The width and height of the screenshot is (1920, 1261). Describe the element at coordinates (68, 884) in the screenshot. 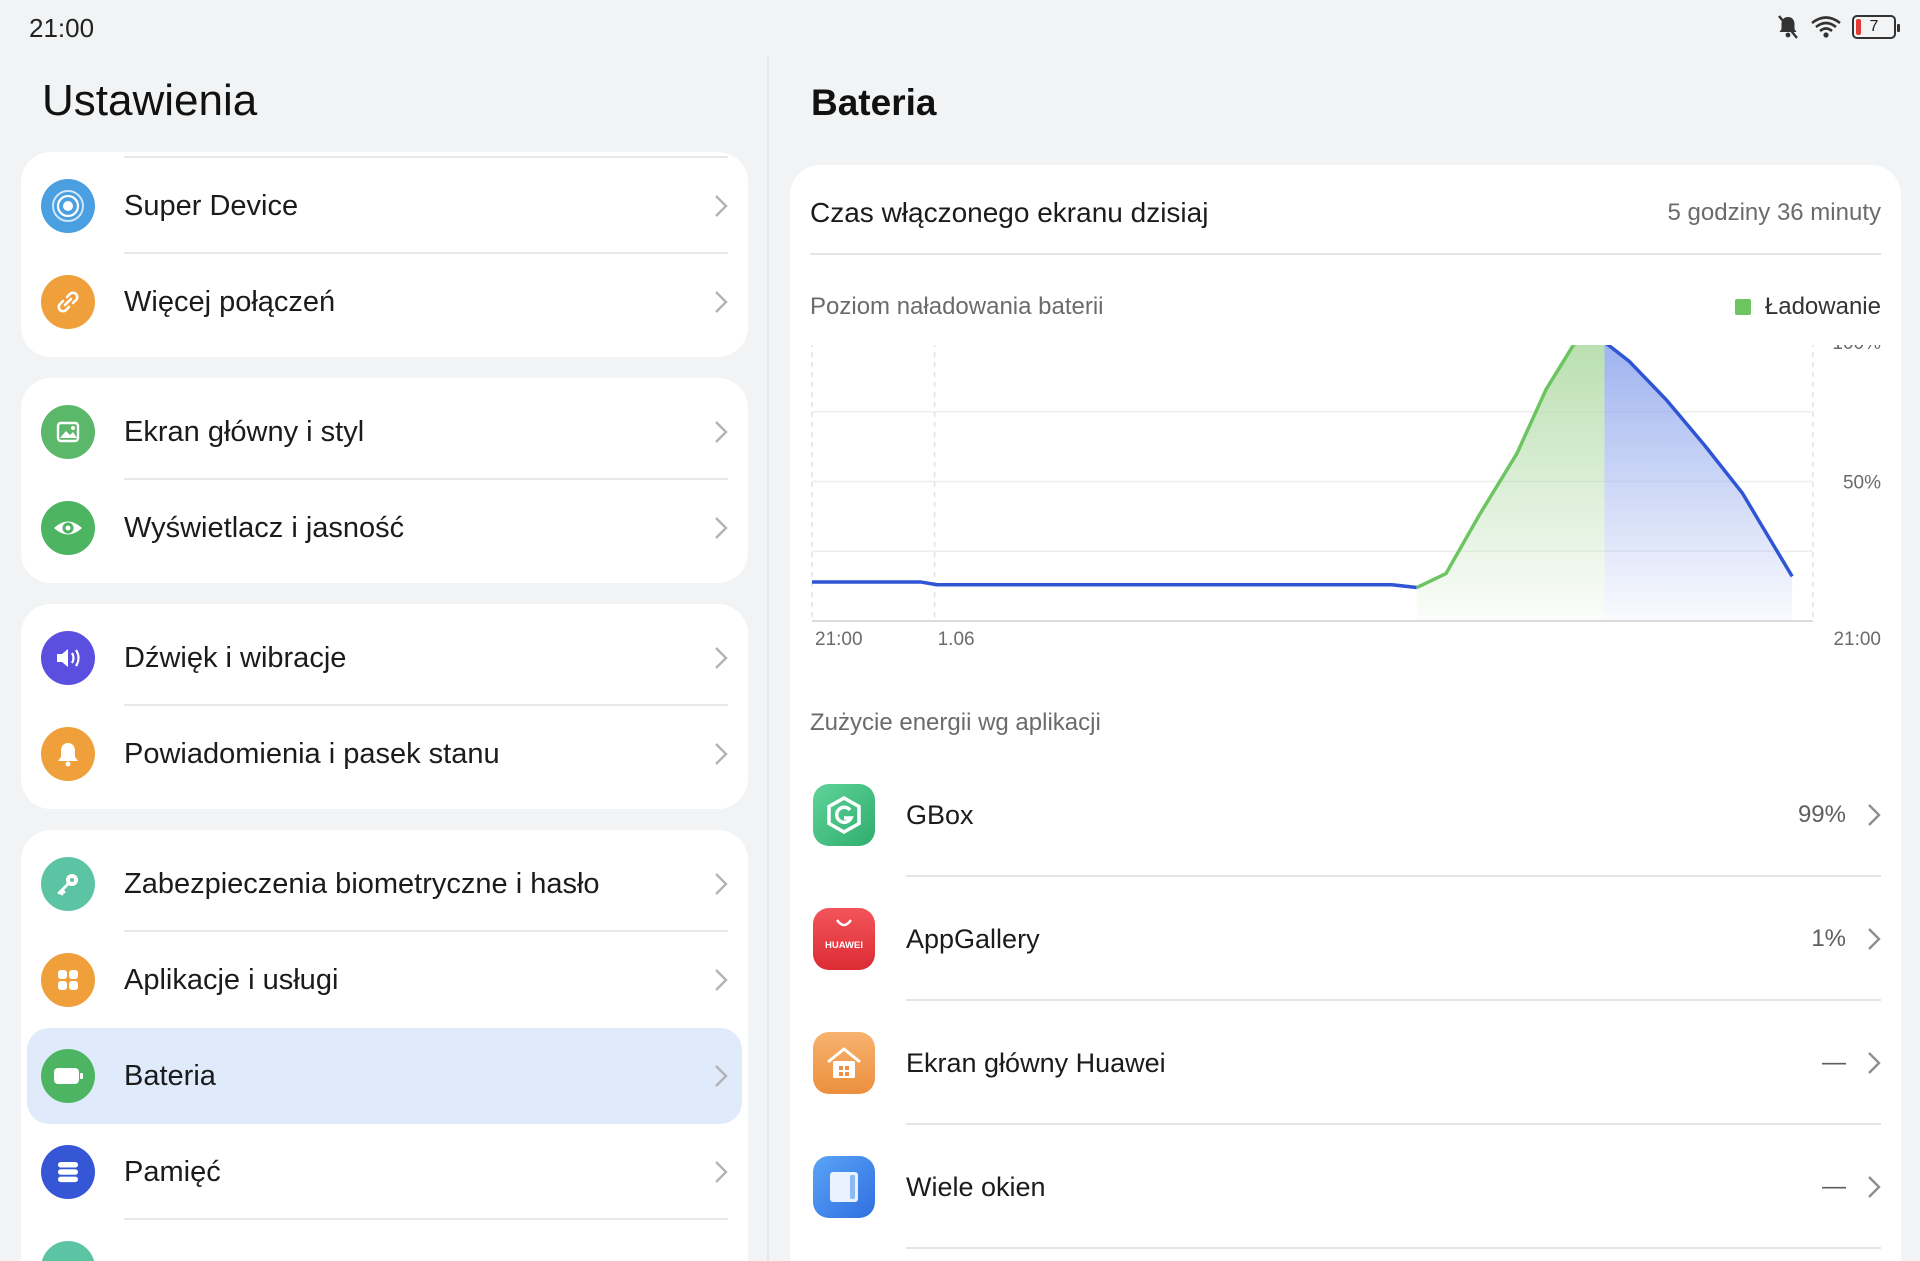

I see `key-icon` at that location.